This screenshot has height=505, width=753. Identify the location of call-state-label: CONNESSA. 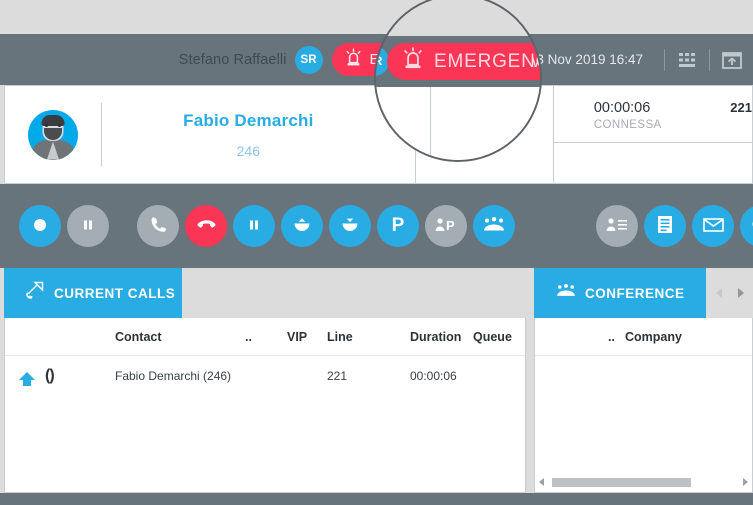
(627, 125).